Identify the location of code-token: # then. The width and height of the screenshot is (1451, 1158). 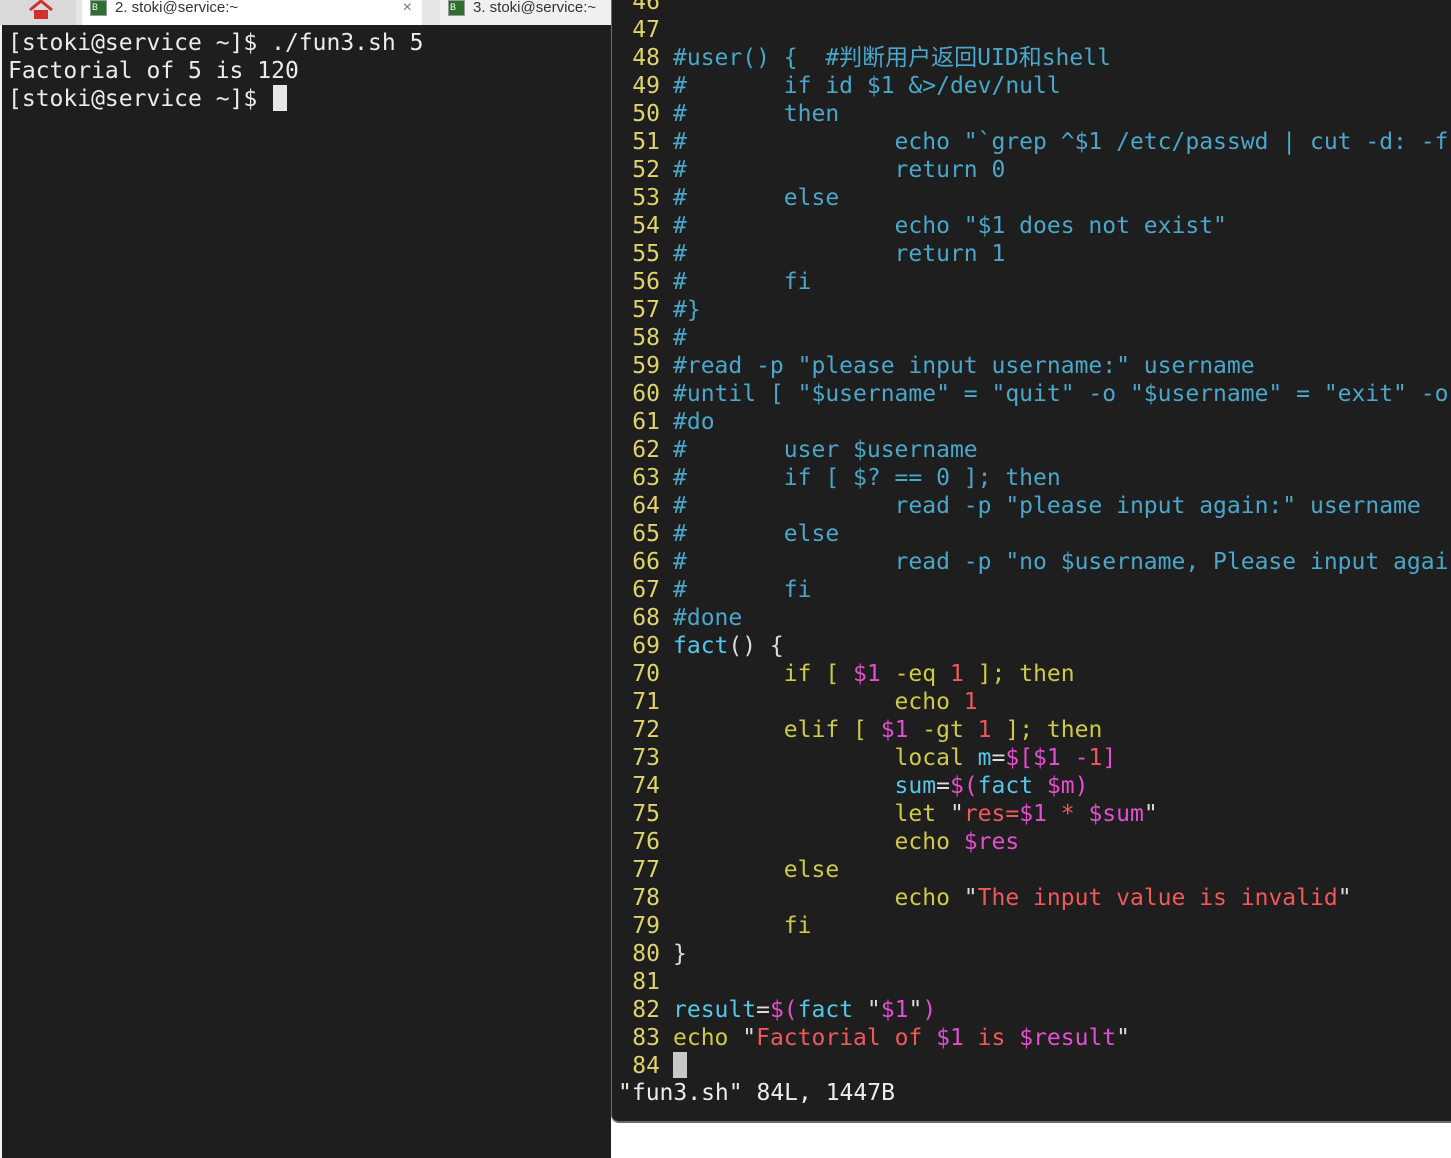
(756, 114).